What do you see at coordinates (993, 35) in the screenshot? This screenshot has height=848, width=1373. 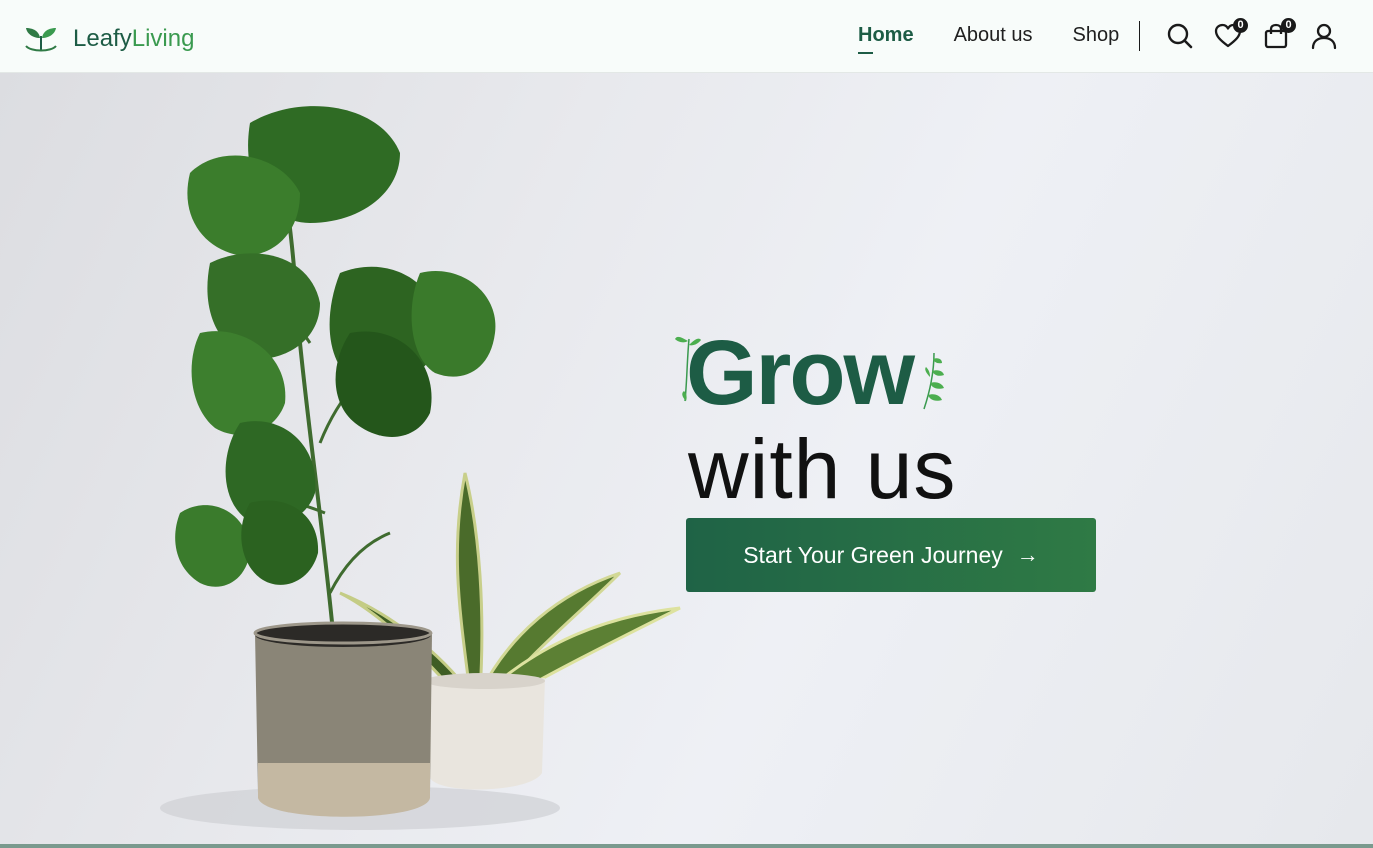 I see `nav-about-link: About us` at bounding box center [993, 35].